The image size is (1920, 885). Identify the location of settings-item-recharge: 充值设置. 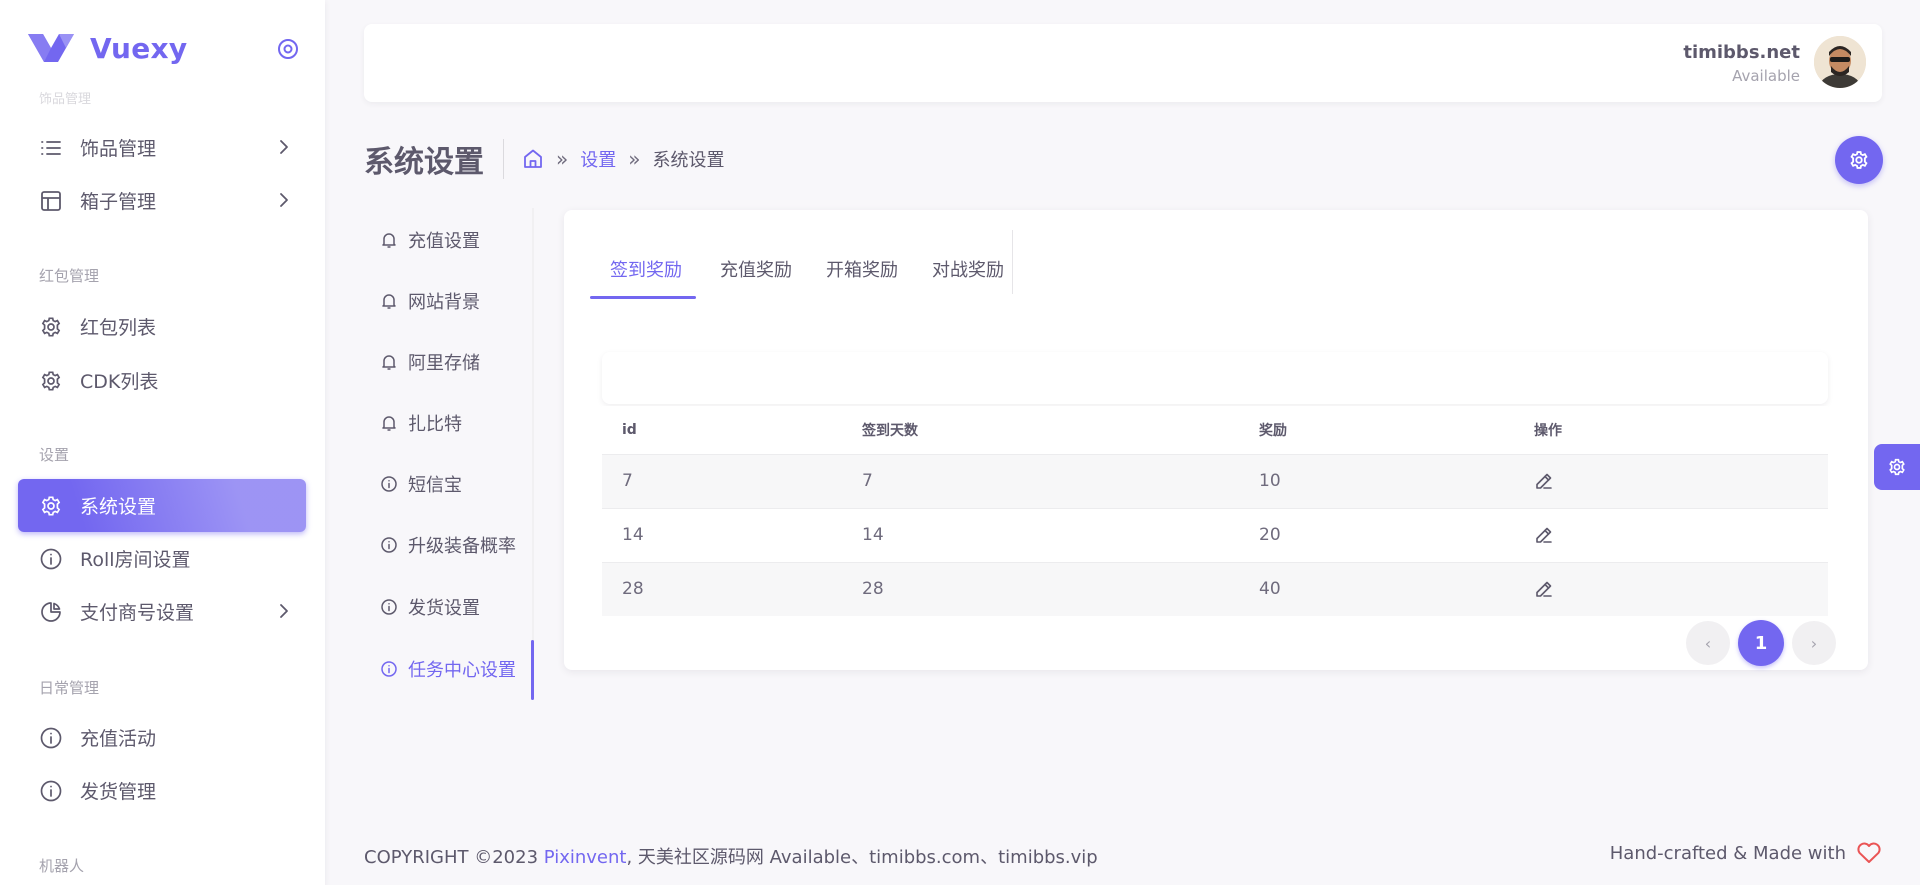
(430, 240).